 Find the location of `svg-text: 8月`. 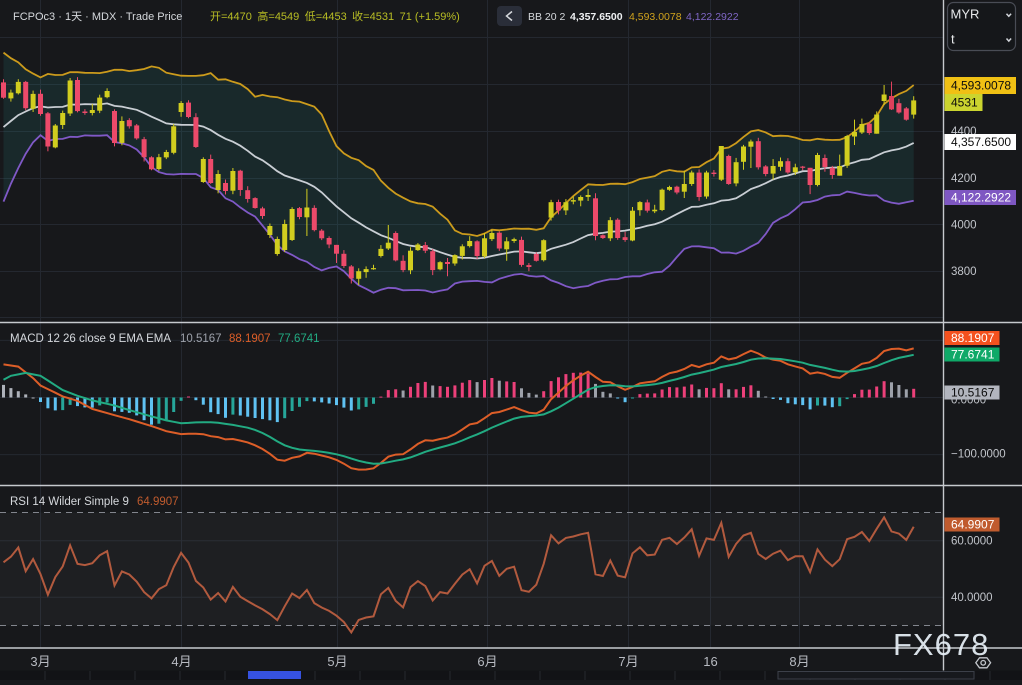

svg-text: 8月 is located at coordinates (799, 661).